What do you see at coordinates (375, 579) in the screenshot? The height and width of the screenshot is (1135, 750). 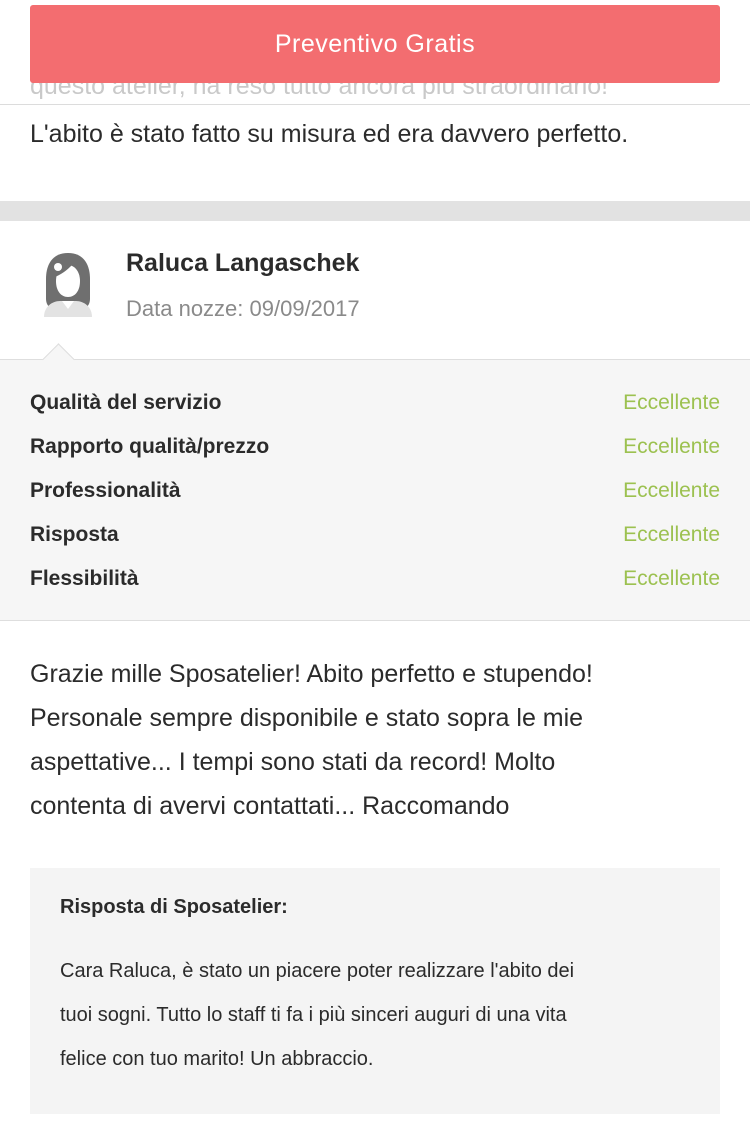 I see `rating-row: Flessibilità Eccellente` at bounding box center [375, 579].